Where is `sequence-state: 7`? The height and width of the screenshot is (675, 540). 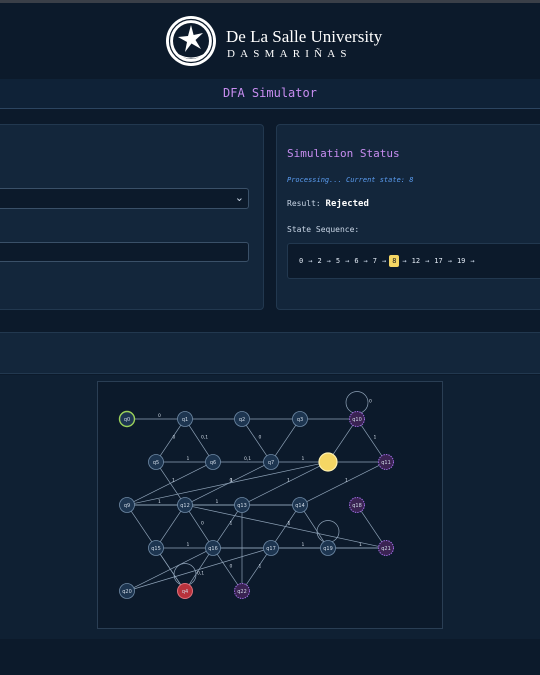 sequence-state: 7 is located at coordinates (374, 261).